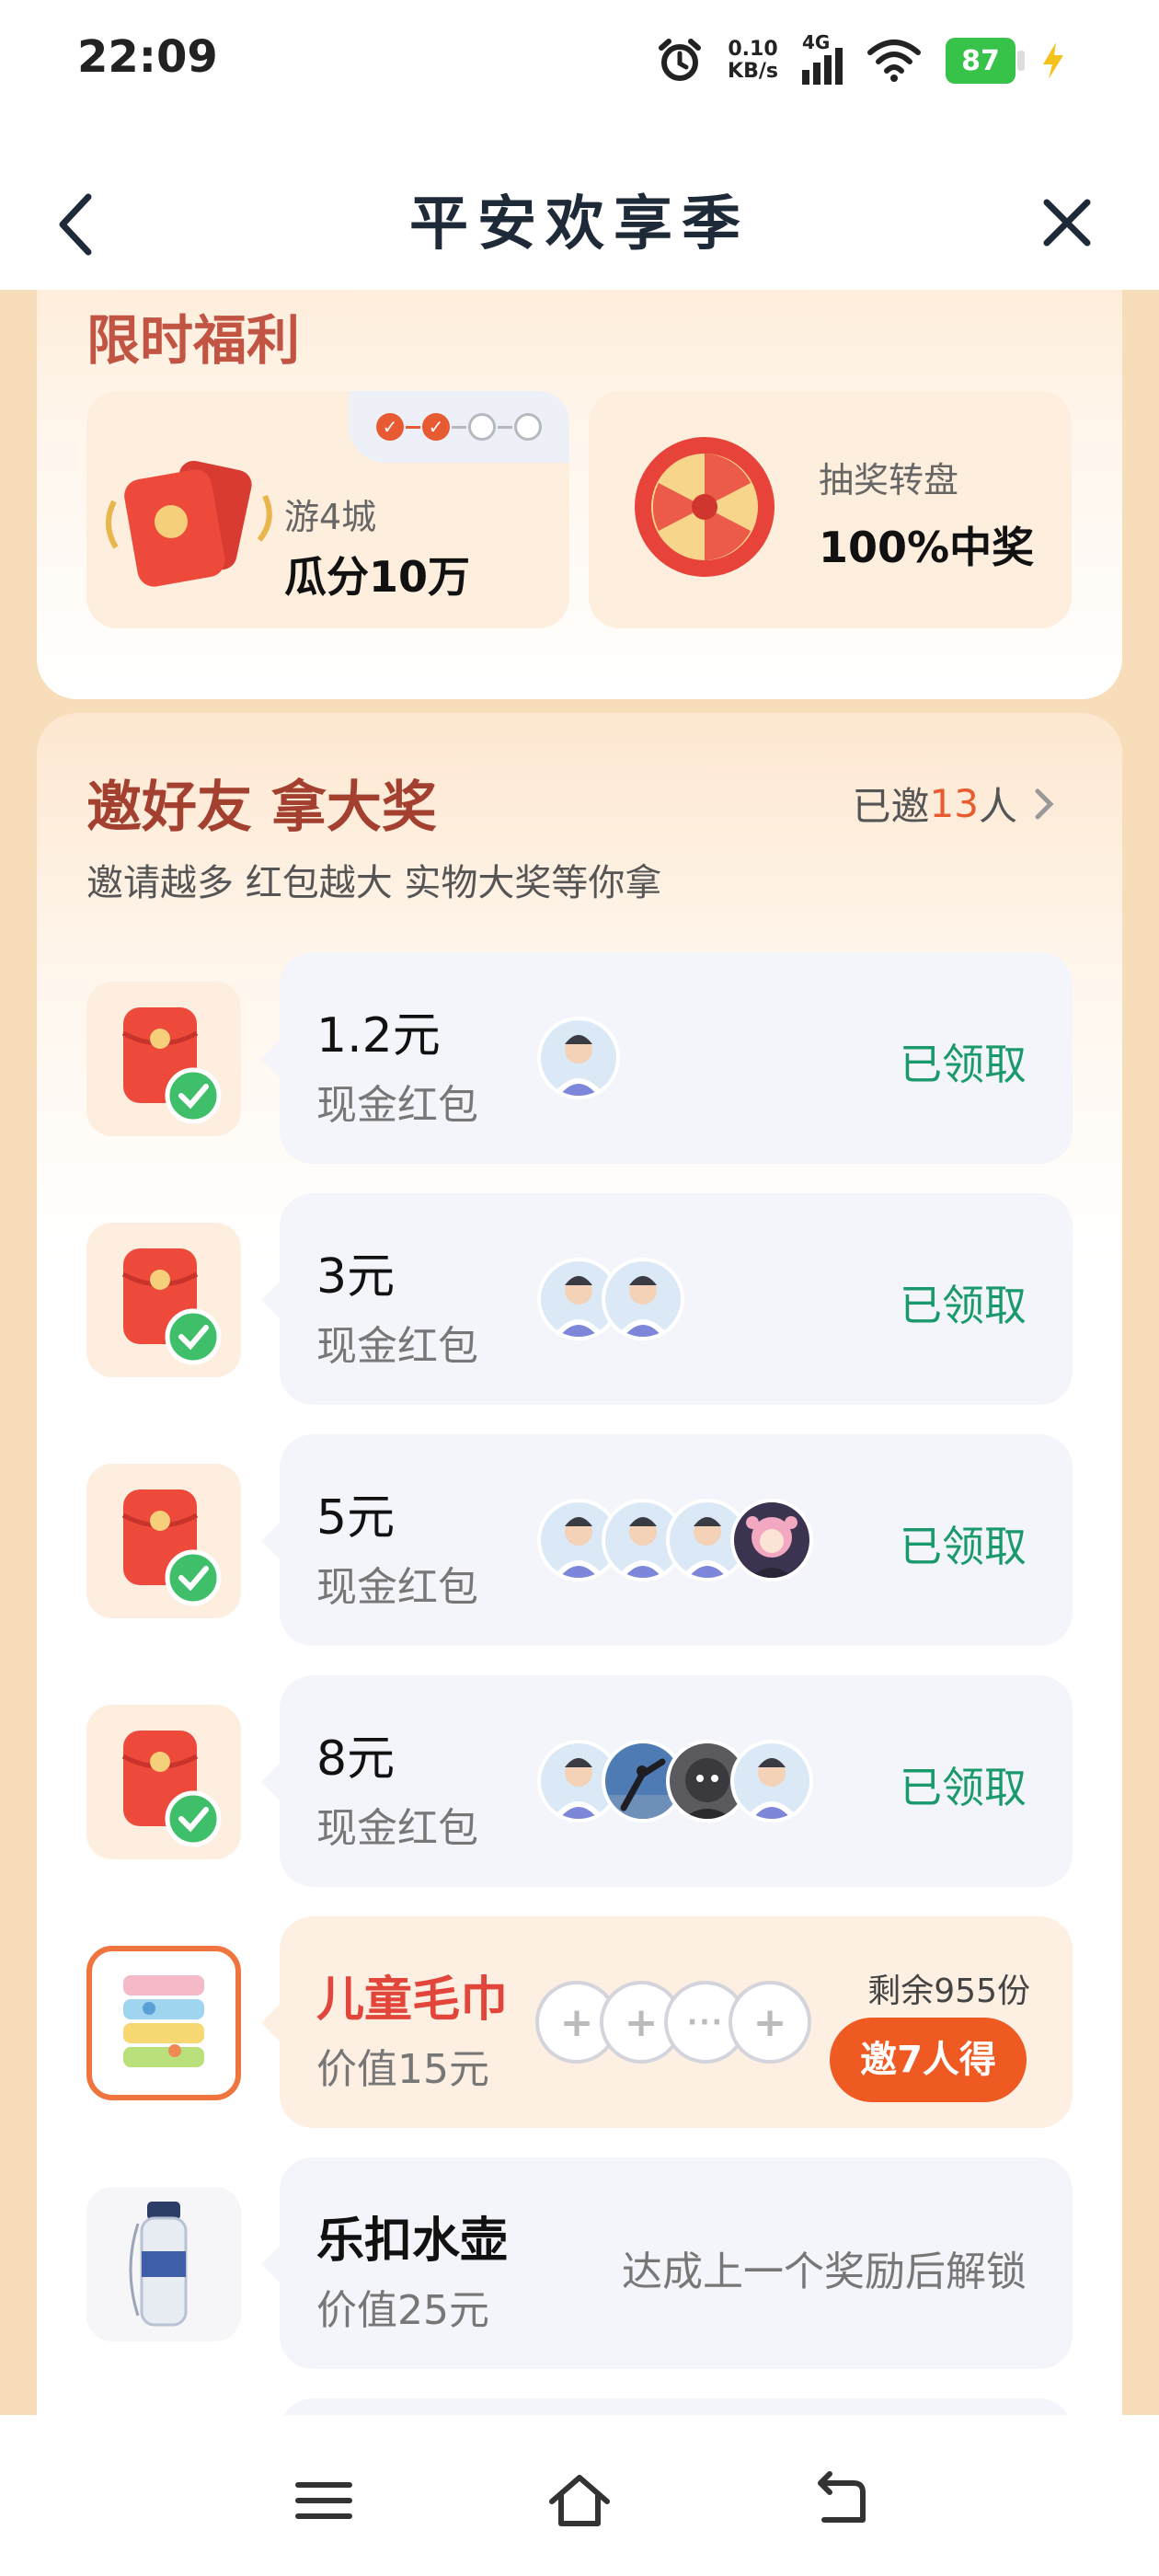 The width and height of the screenshot is (1159, 2576). What do you see at coordinates (673, 2023) in the screenshot?
I see `invite-placeholders: + + ··· +` at bounding box center [673, 2023].